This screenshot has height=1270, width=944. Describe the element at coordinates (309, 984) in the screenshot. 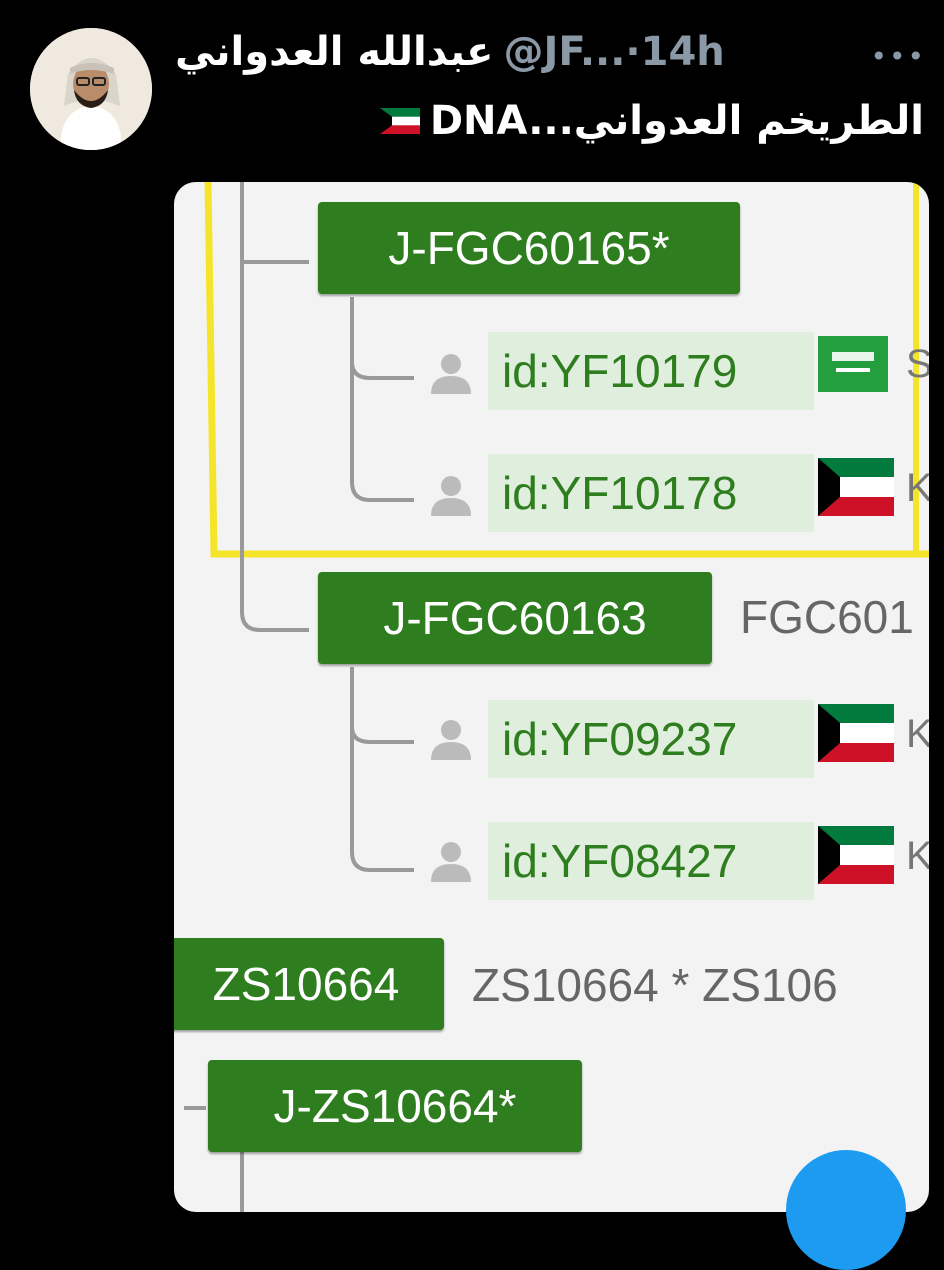

I see `tree-node-zs10664: ZS10664` at that location.